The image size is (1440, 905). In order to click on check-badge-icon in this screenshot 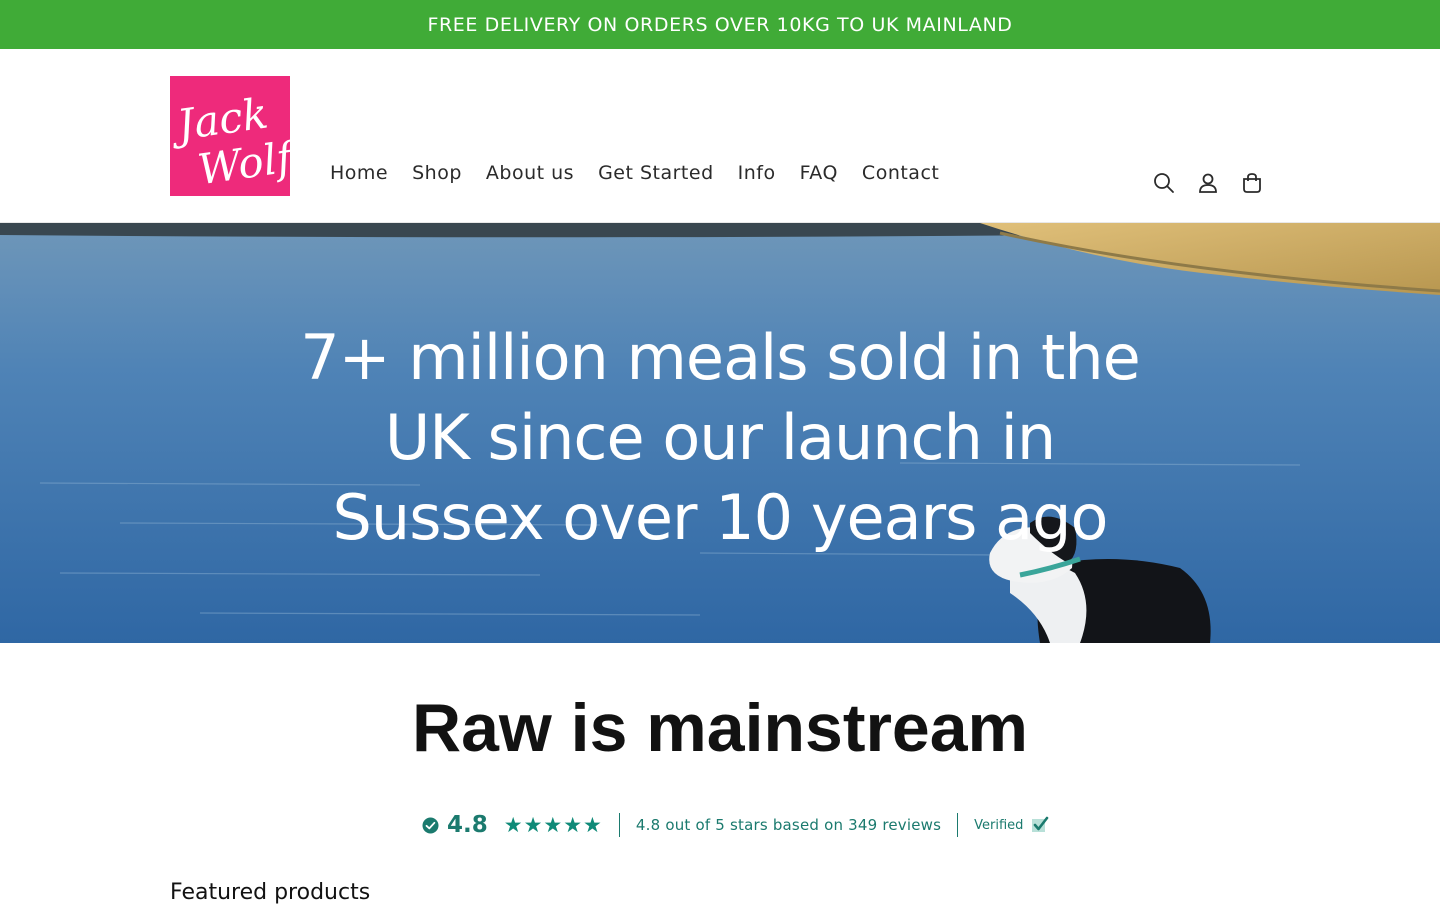, I will do `click(430, 825)`.